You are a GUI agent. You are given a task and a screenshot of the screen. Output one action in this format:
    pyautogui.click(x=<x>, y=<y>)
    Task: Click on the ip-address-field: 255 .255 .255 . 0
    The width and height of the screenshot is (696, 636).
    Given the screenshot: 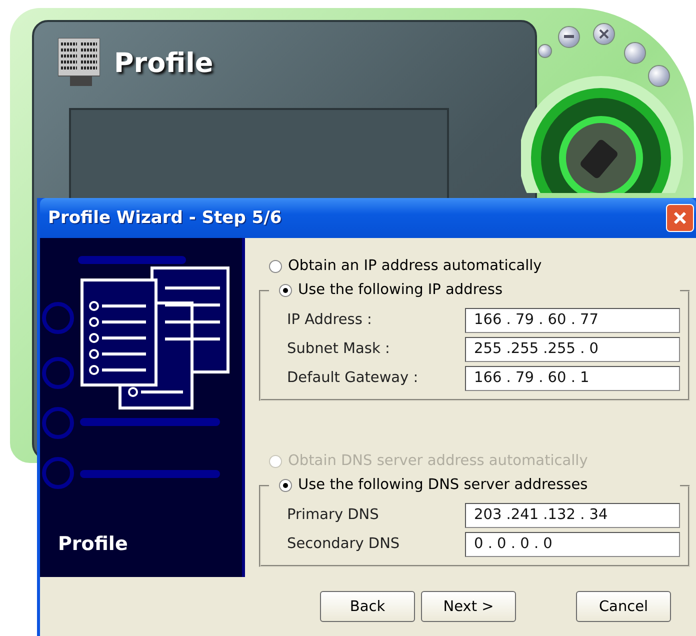 What is the action you would take?
    pyautogui.click(x=572, y=349)
    